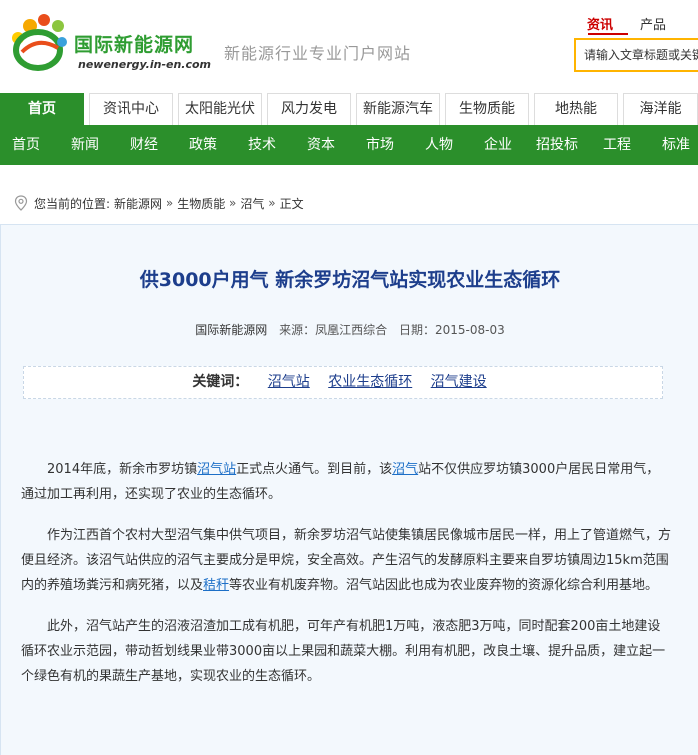  I want to click on search-box, so click(636, 55).